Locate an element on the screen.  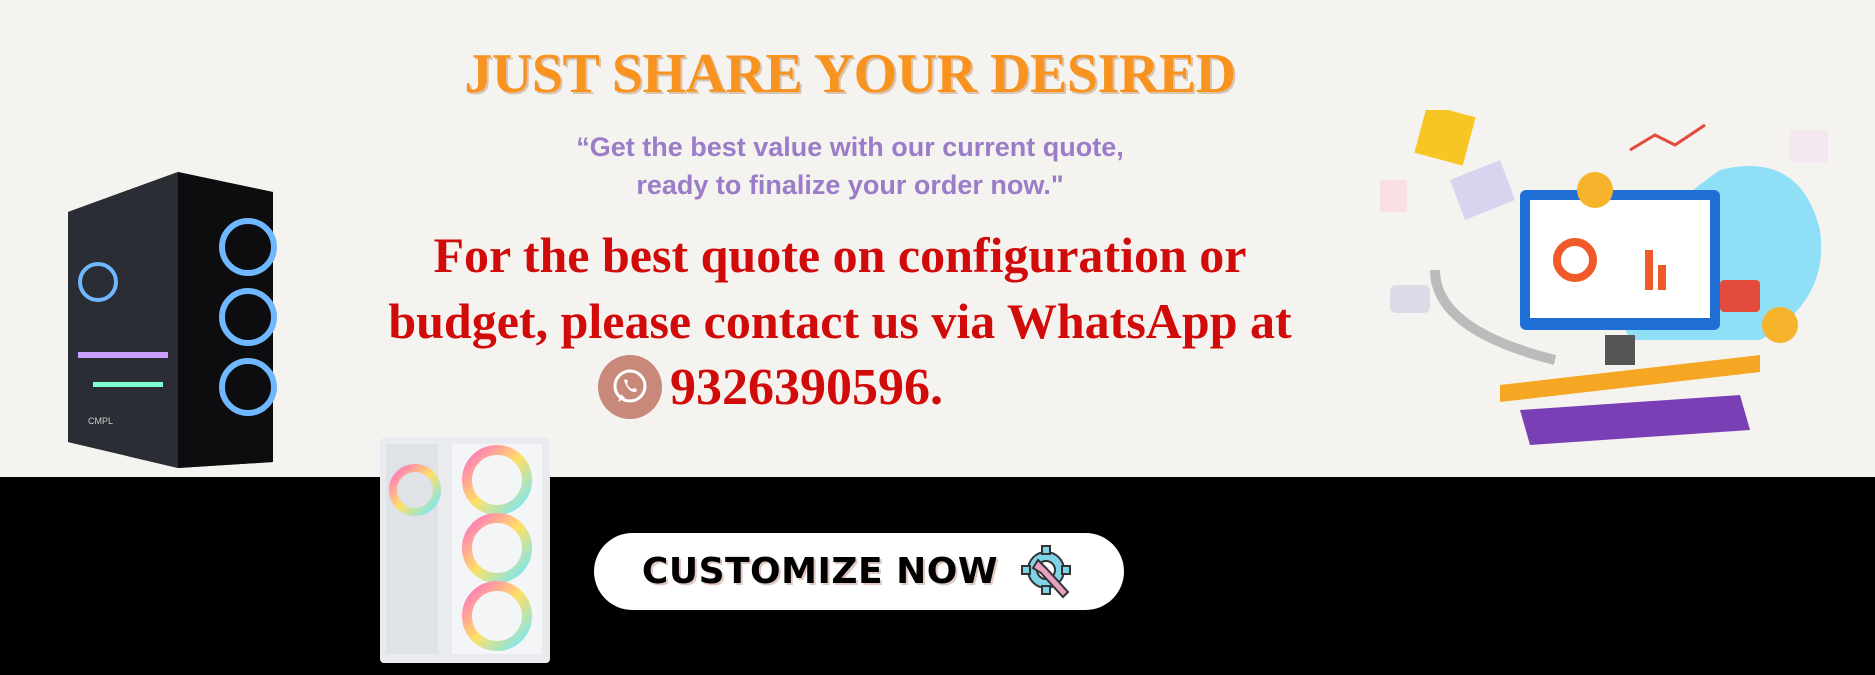
gear-wrench-icon is located at coordinates (1046, 571).